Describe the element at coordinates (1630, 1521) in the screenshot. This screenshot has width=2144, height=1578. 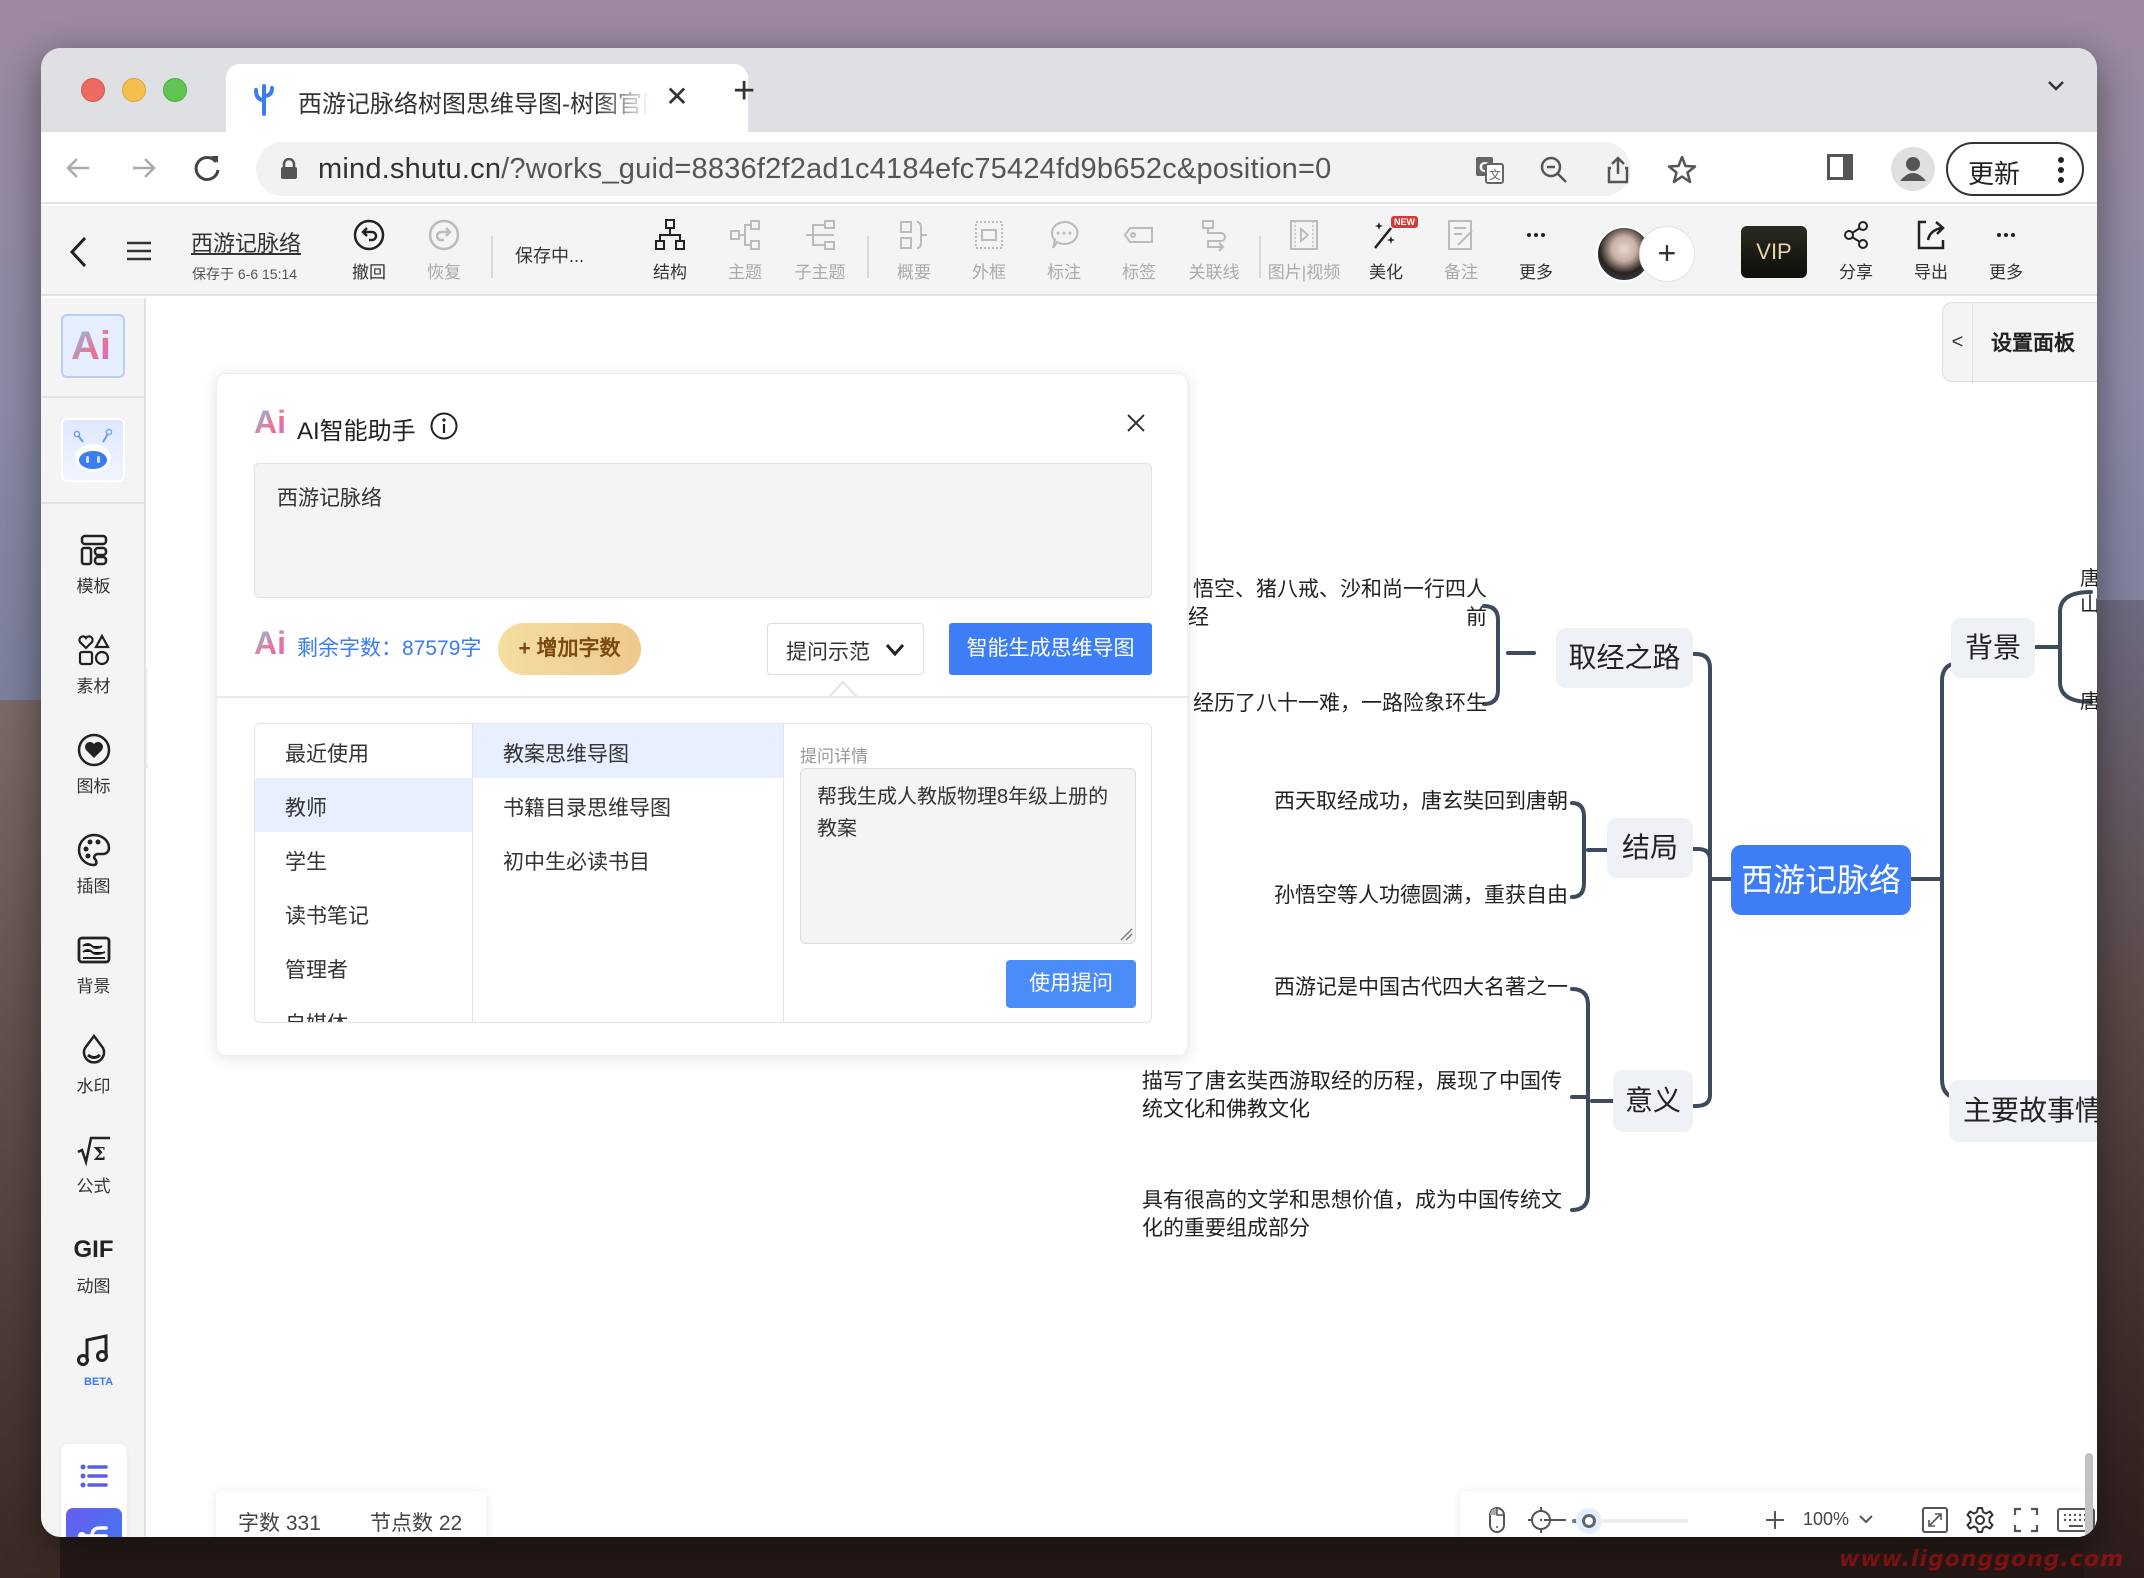
I see `zoom-slider` at that location.